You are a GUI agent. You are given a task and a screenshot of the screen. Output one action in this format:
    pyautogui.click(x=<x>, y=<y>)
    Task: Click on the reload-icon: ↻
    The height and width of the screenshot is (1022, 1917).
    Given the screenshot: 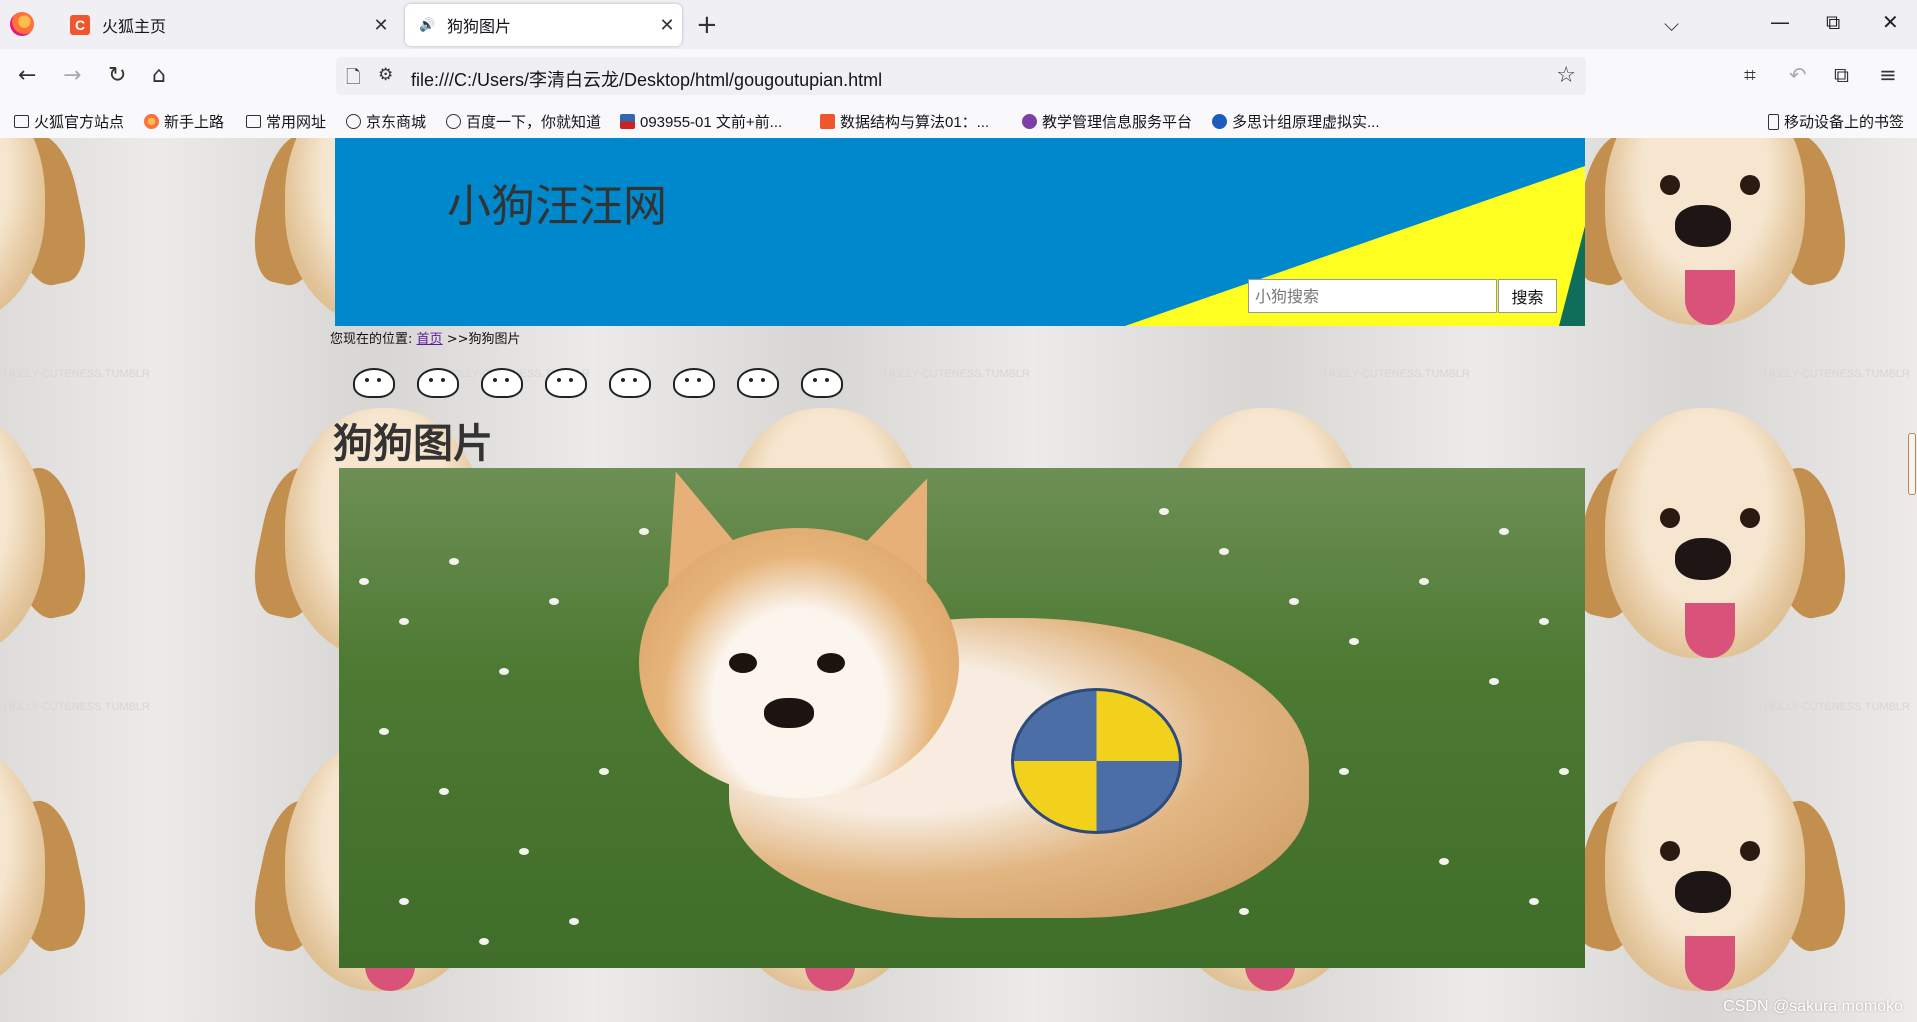 What is the action you would take?
    pyautogui.click(x=117, y=75)
    